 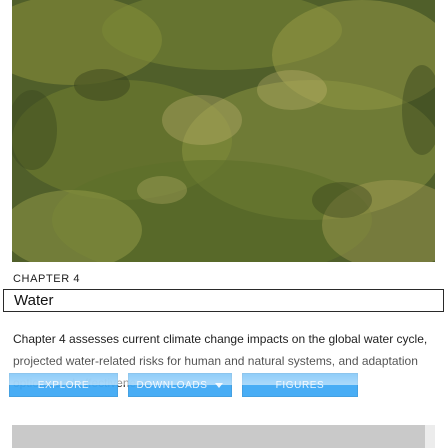 I want to click on explore-button-label: EXPLORE, so click(x=63, y=385).